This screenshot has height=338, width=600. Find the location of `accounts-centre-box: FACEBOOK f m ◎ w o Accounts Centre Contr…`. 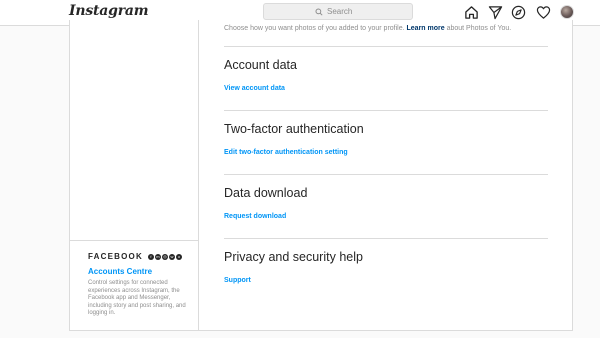

accounts-centre-box: FACEBOOK f m ◎ w o Accounts Centre Contr… is located at coordinates (134, 285).